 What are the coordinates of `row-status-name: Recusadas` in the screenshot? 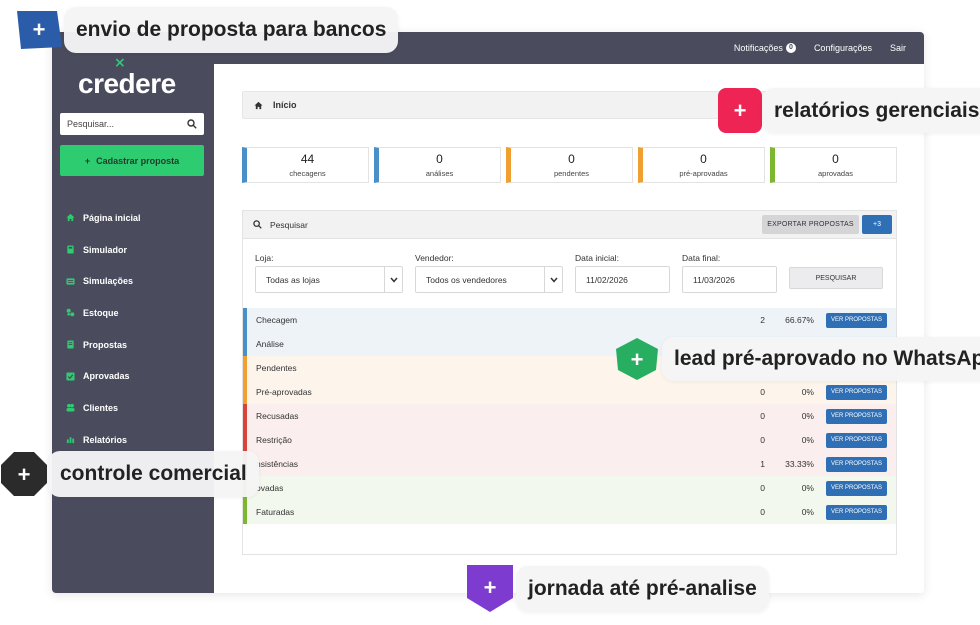 It's located at (277, 416).